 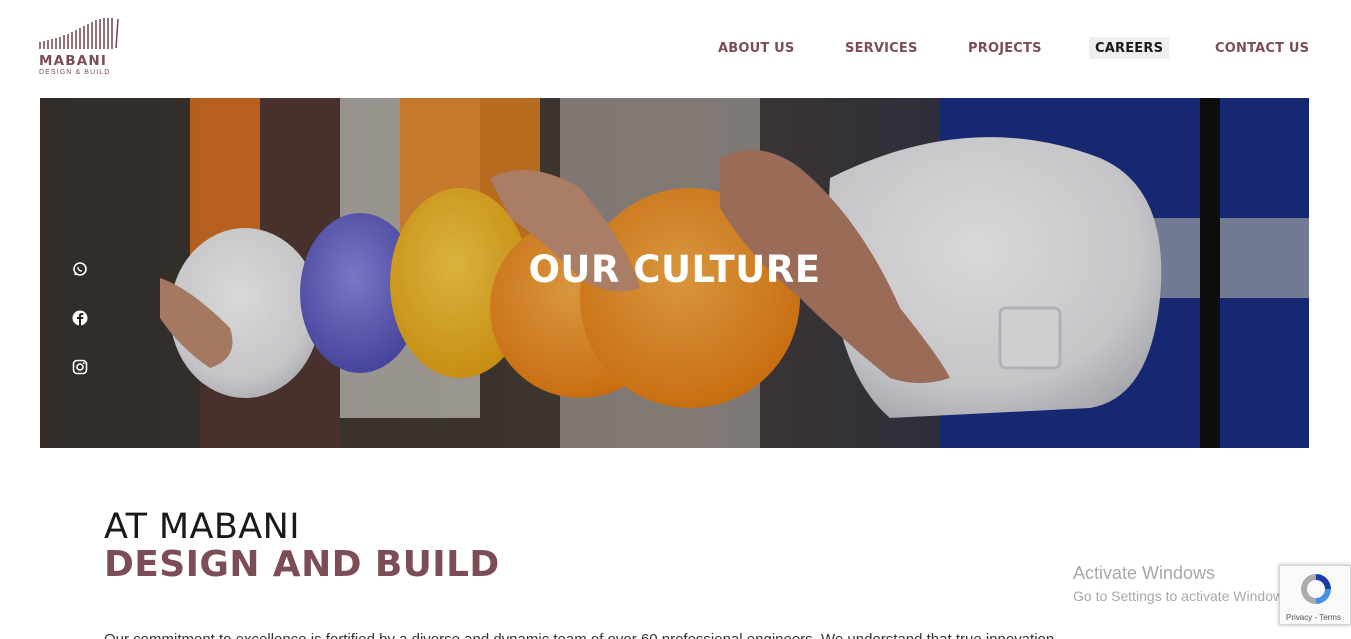 What do you see at coordinates (1262, 48) in the screenshot?
I see `nav-contact-us: CONTACT US` at bounding box center [1262, 48].